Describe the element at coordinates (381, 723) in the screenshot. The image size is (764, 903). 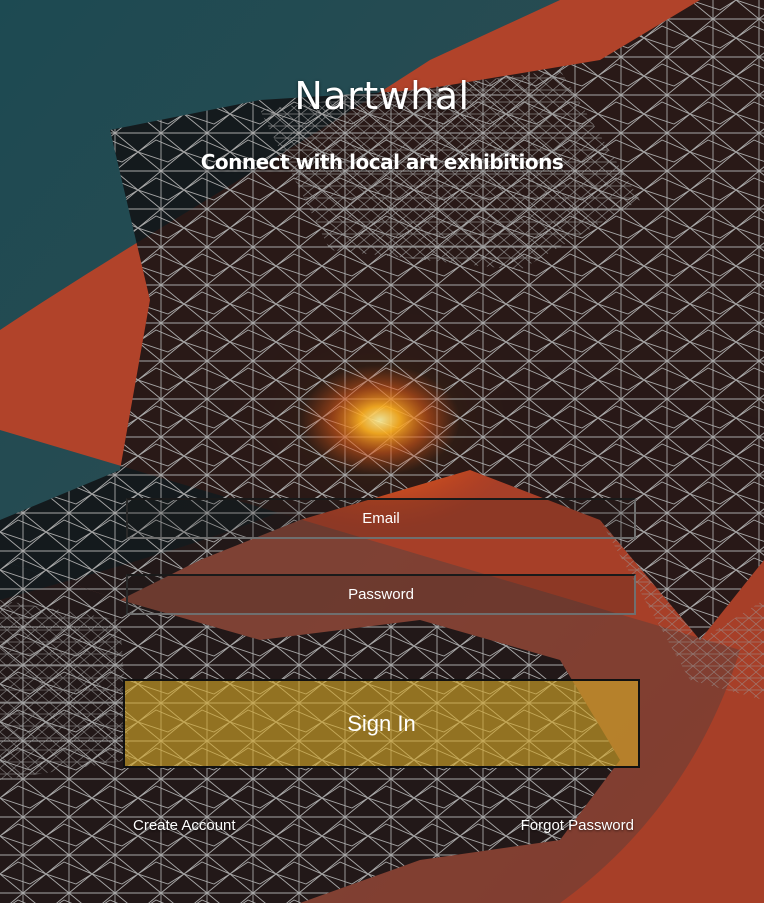
I see `sign-in-button: Sign In` at that location.